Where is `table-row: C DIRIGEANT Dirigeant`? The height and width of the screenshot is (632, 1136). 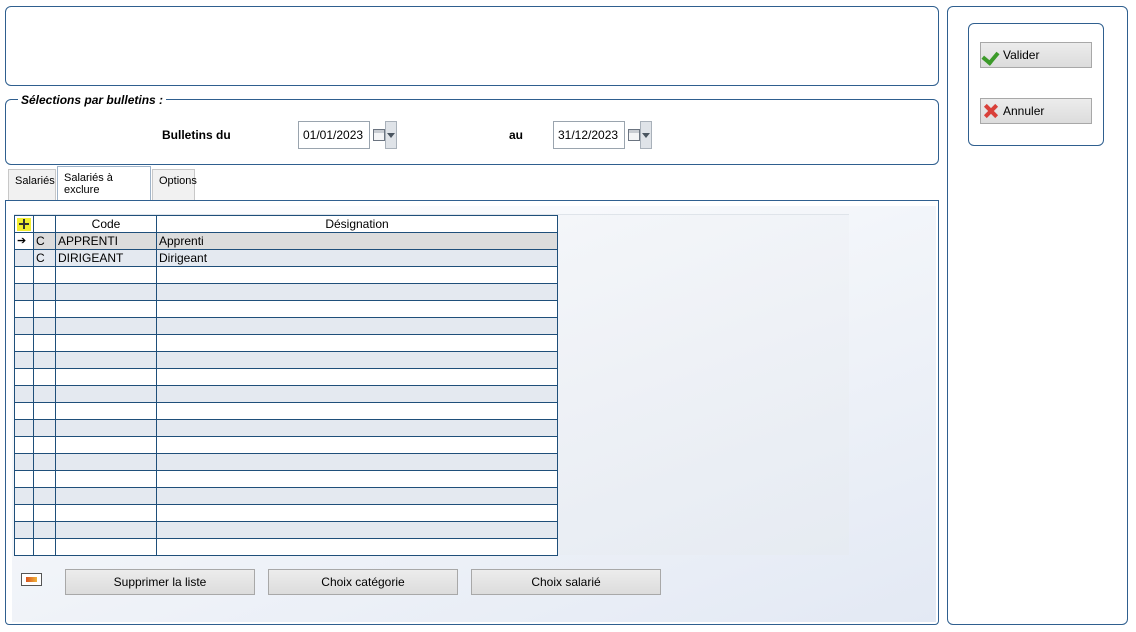
table-row: C DIRIGEANT Dirigeant is located at coordinates (286, 258).